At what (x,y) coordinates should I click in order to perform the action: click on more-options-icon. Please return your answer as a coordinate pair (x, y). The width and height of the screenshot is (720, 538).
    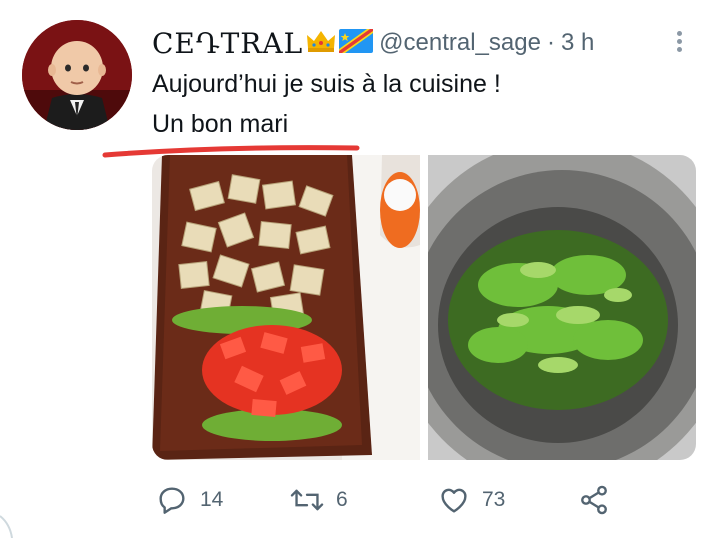
    Looking at the image, I should click on (679, 43).